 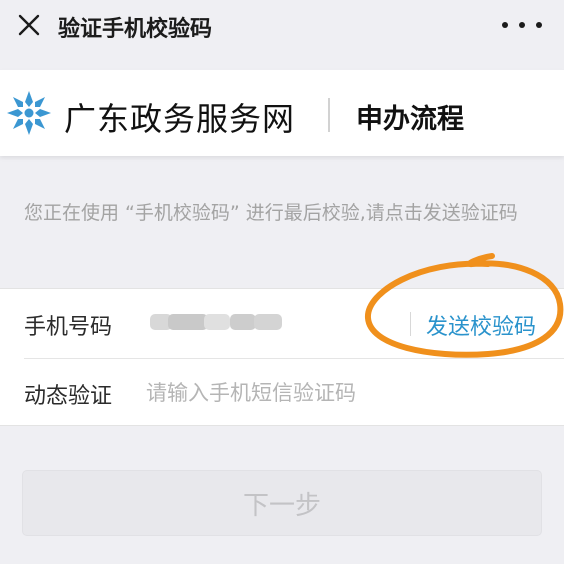 I want to click on header-divider, so click(x=329, y=115).